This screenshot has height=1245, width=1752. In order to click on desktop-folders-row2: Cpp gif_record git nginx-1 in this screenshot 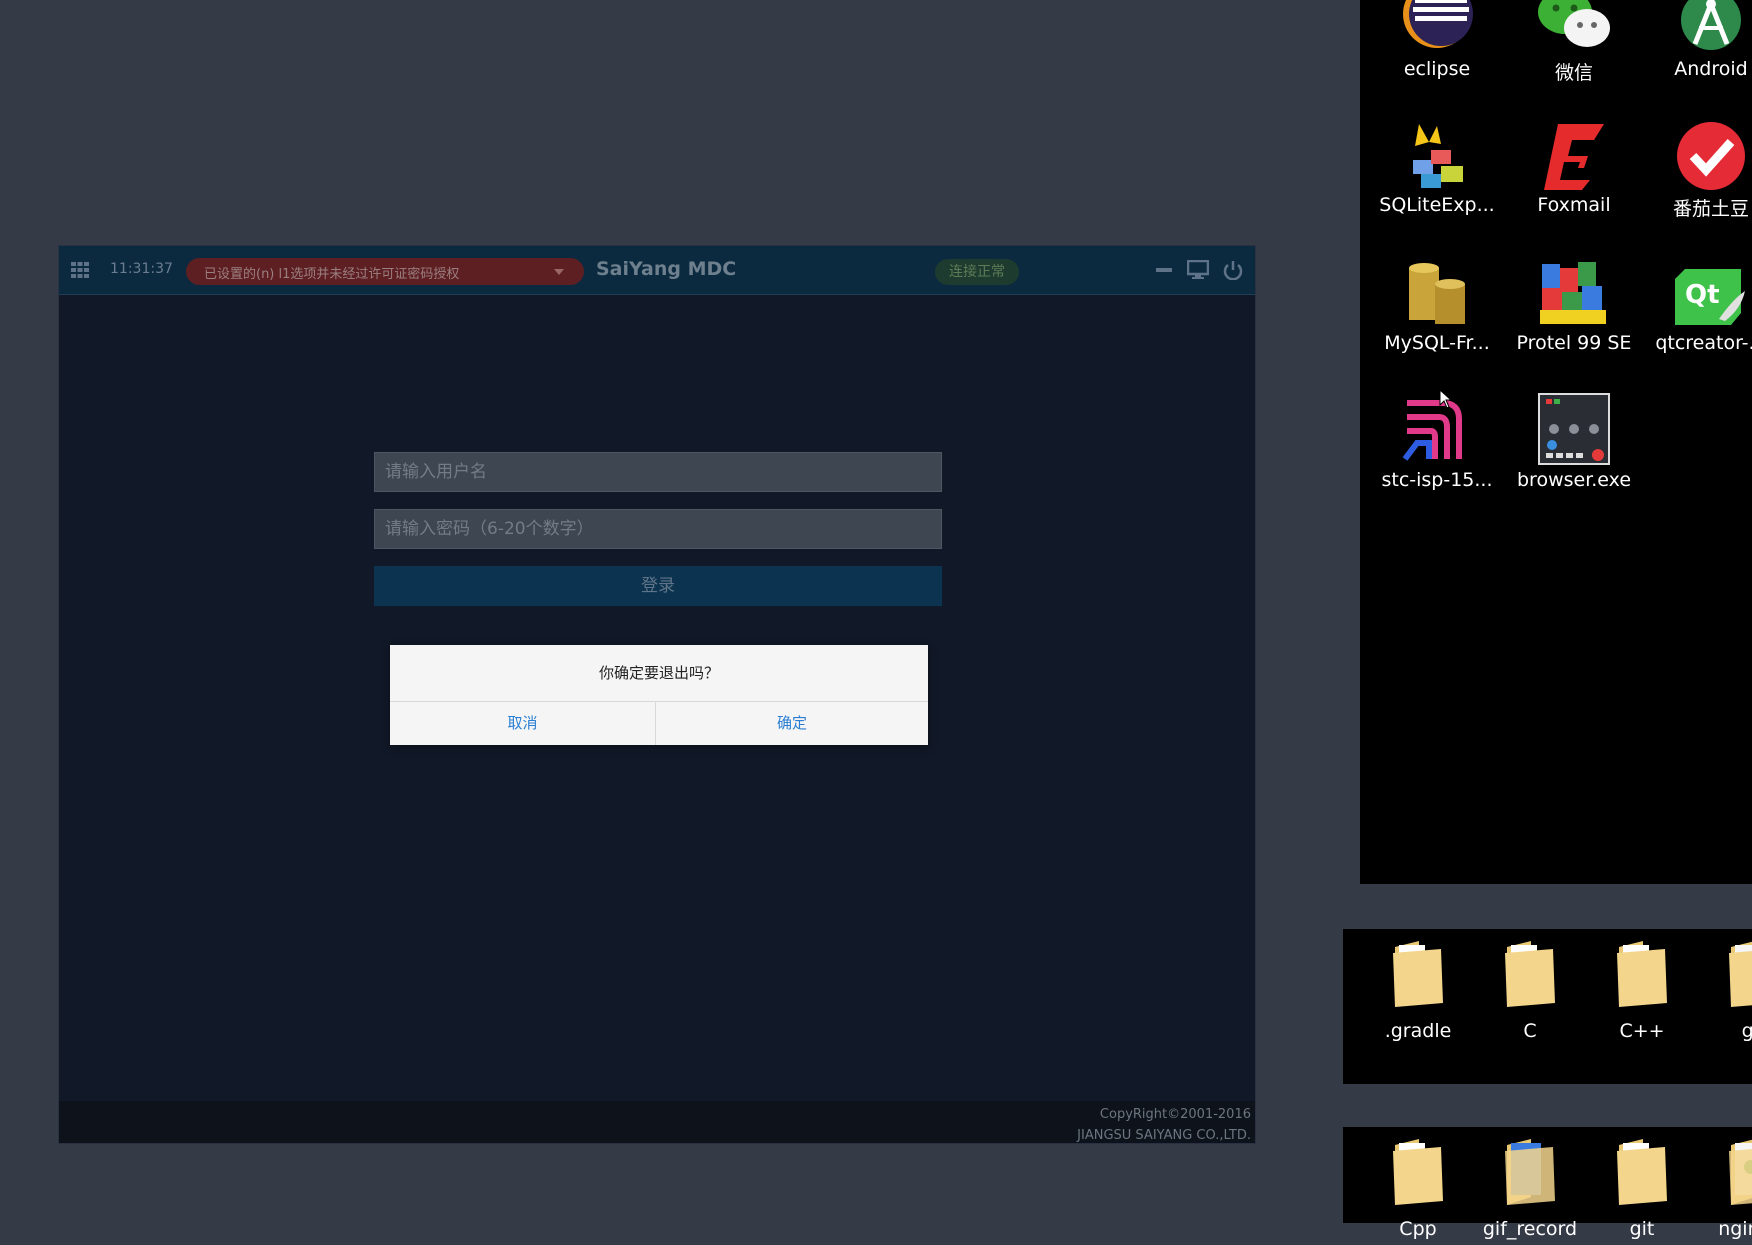, I will do `click(1547, 1183)`.